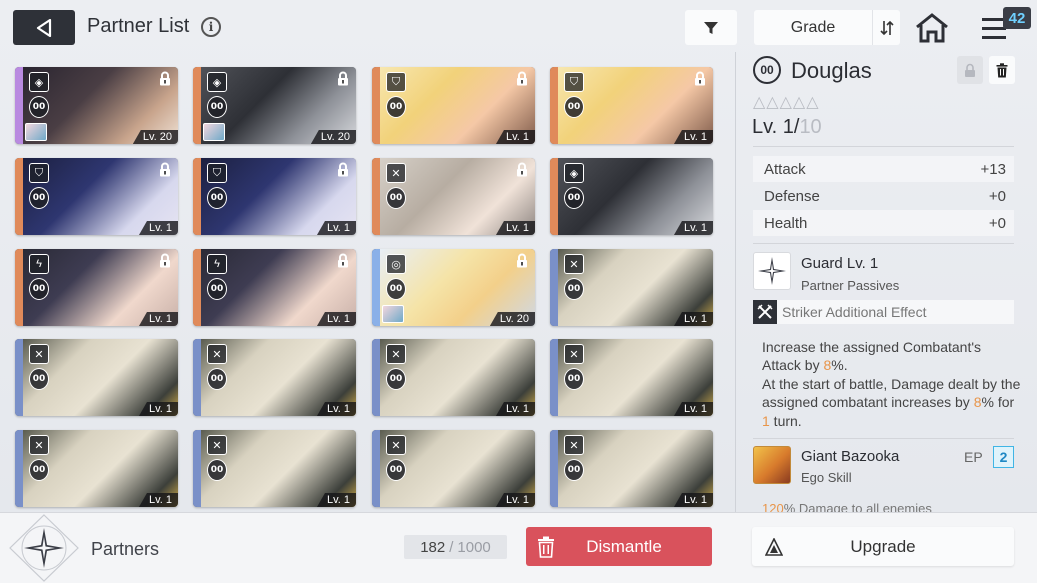 The image size is (1037, 583). I want to click on desc-text: % for, so click(998, 402).